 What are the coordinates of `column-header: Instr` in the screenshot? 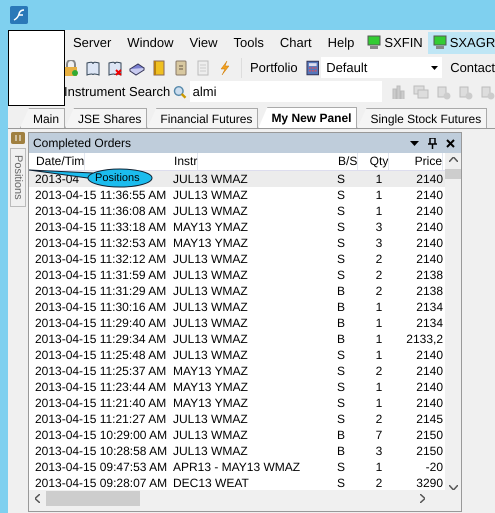 It's located at (185, 161).